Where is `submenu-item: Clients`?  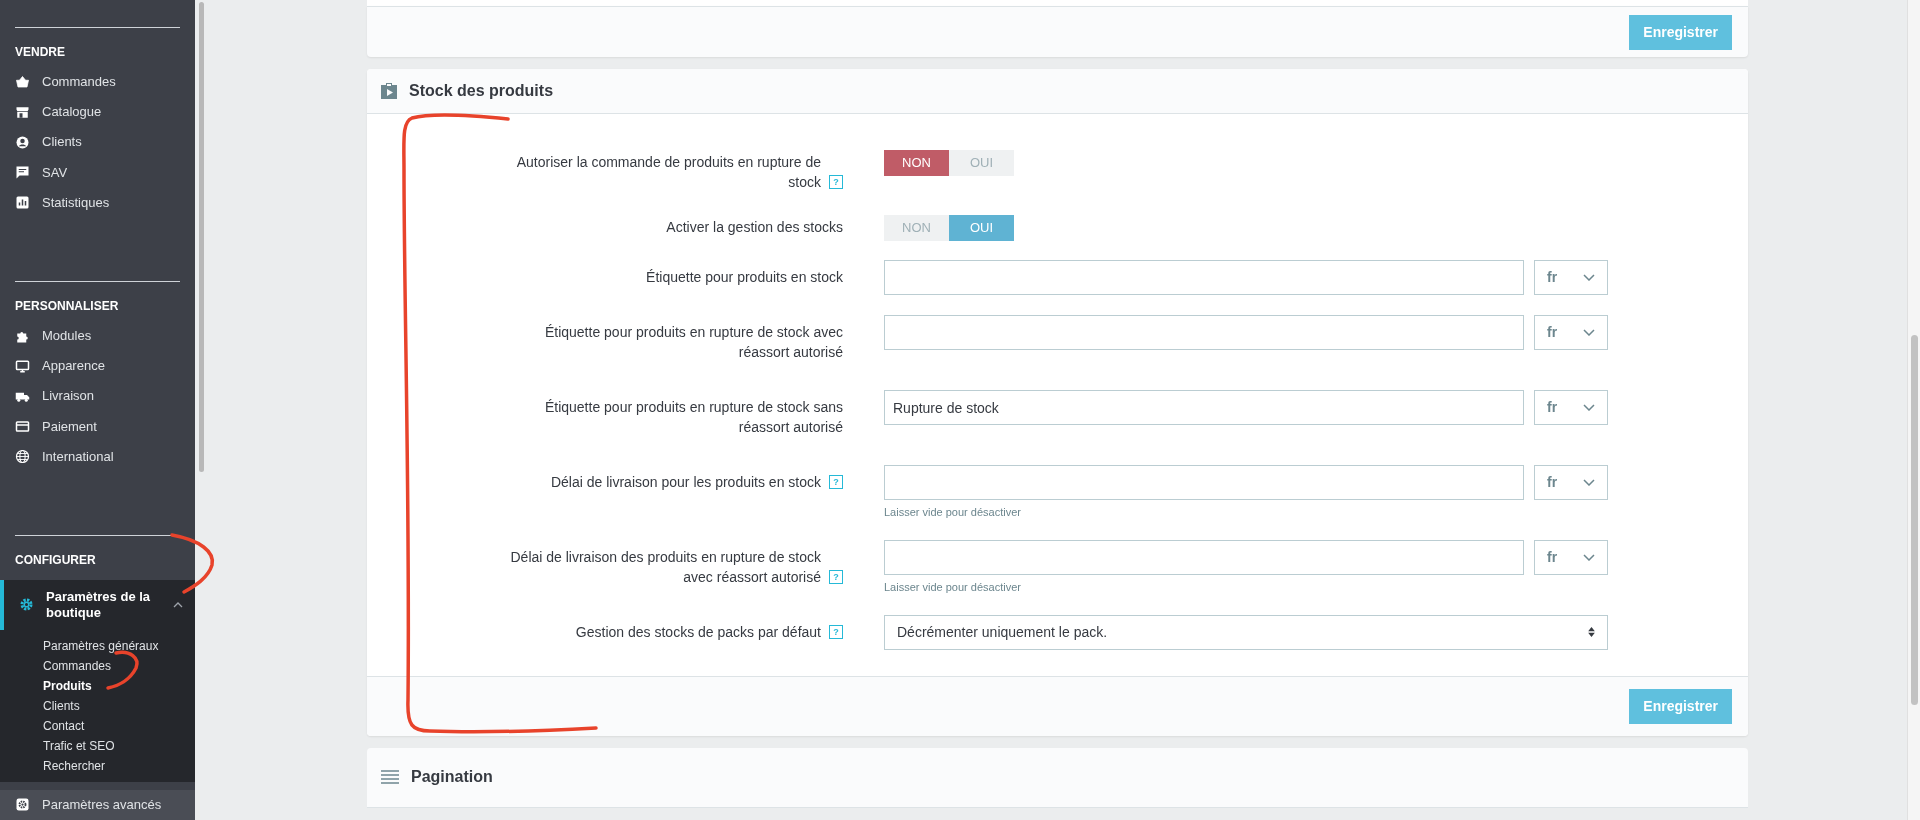 submenu-item: Clients is located at coordinates (97, 705).